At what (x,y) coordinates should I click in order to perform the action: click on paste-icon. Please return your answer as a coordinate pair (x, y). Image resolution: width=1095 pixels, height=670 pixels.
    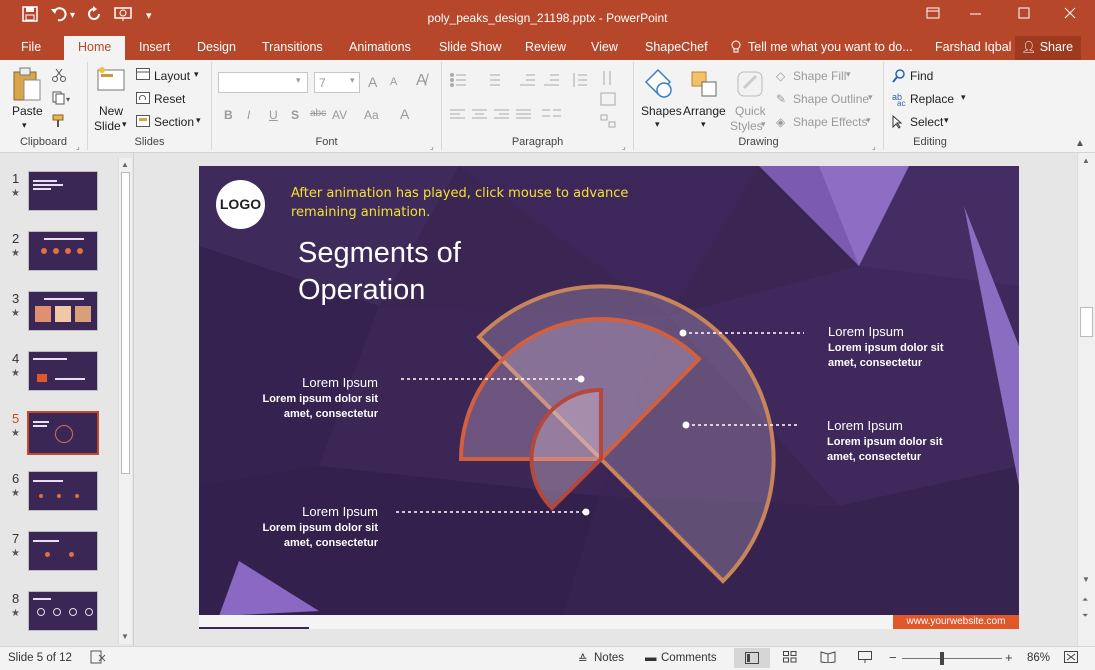
    Looking at the image, I should click on (27, 86).